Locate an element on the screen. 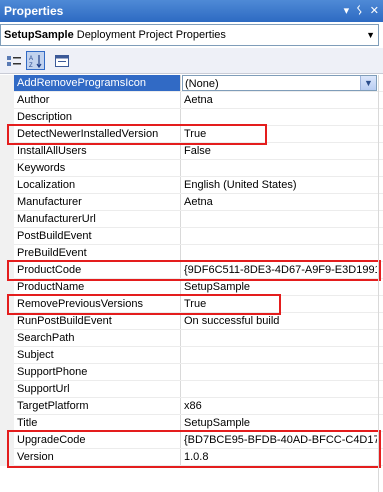  property-value: On successful build is located at coordinates (279, 321).